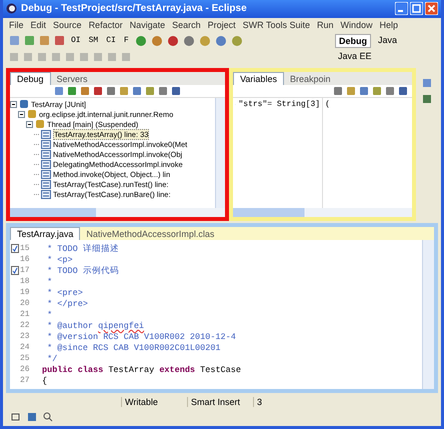 The width and height of the screenshot is (444, 429). What do you see at coordinates (141, 337) in the screenshot?
I see `code-line: * @version RCS CAB V100R002 2010-12-4` at bounding box center [141, 337].